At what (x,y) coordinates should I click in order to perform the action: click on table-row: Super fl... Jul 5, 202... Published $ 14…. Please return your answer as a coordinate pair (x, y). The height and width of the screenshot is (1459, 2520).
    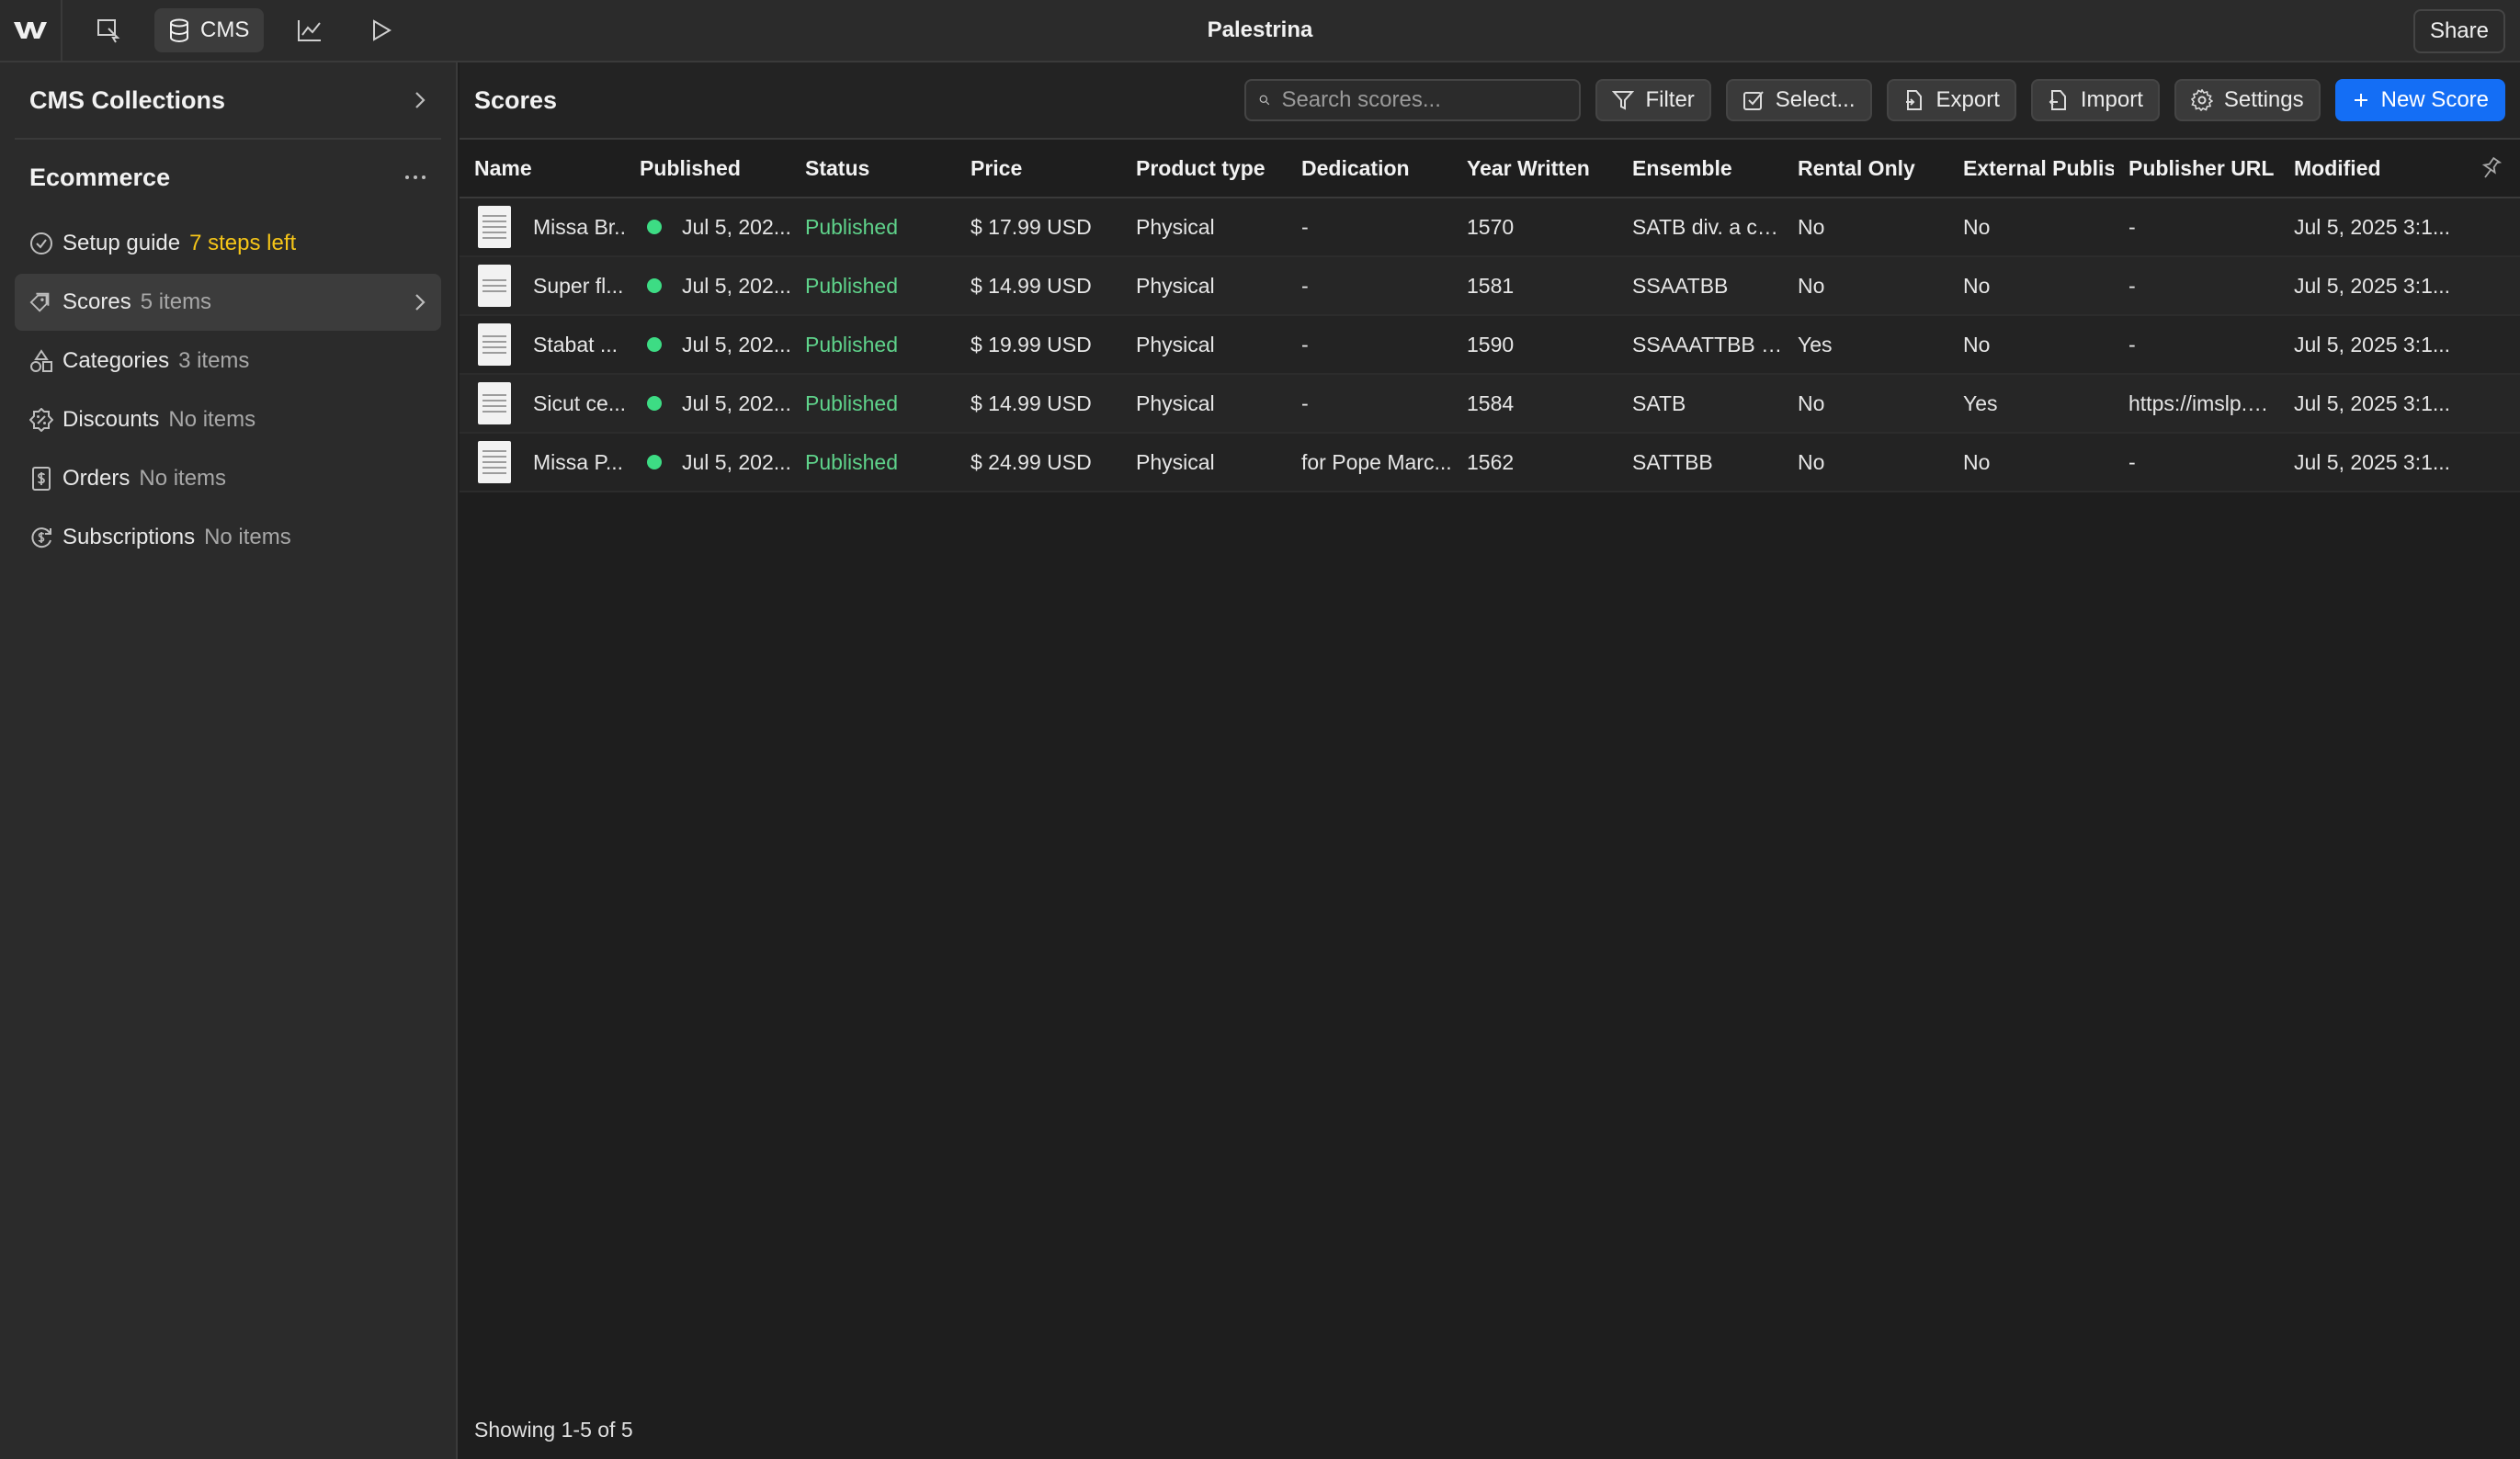
    Looking at the image, I should click on (1490, 286).